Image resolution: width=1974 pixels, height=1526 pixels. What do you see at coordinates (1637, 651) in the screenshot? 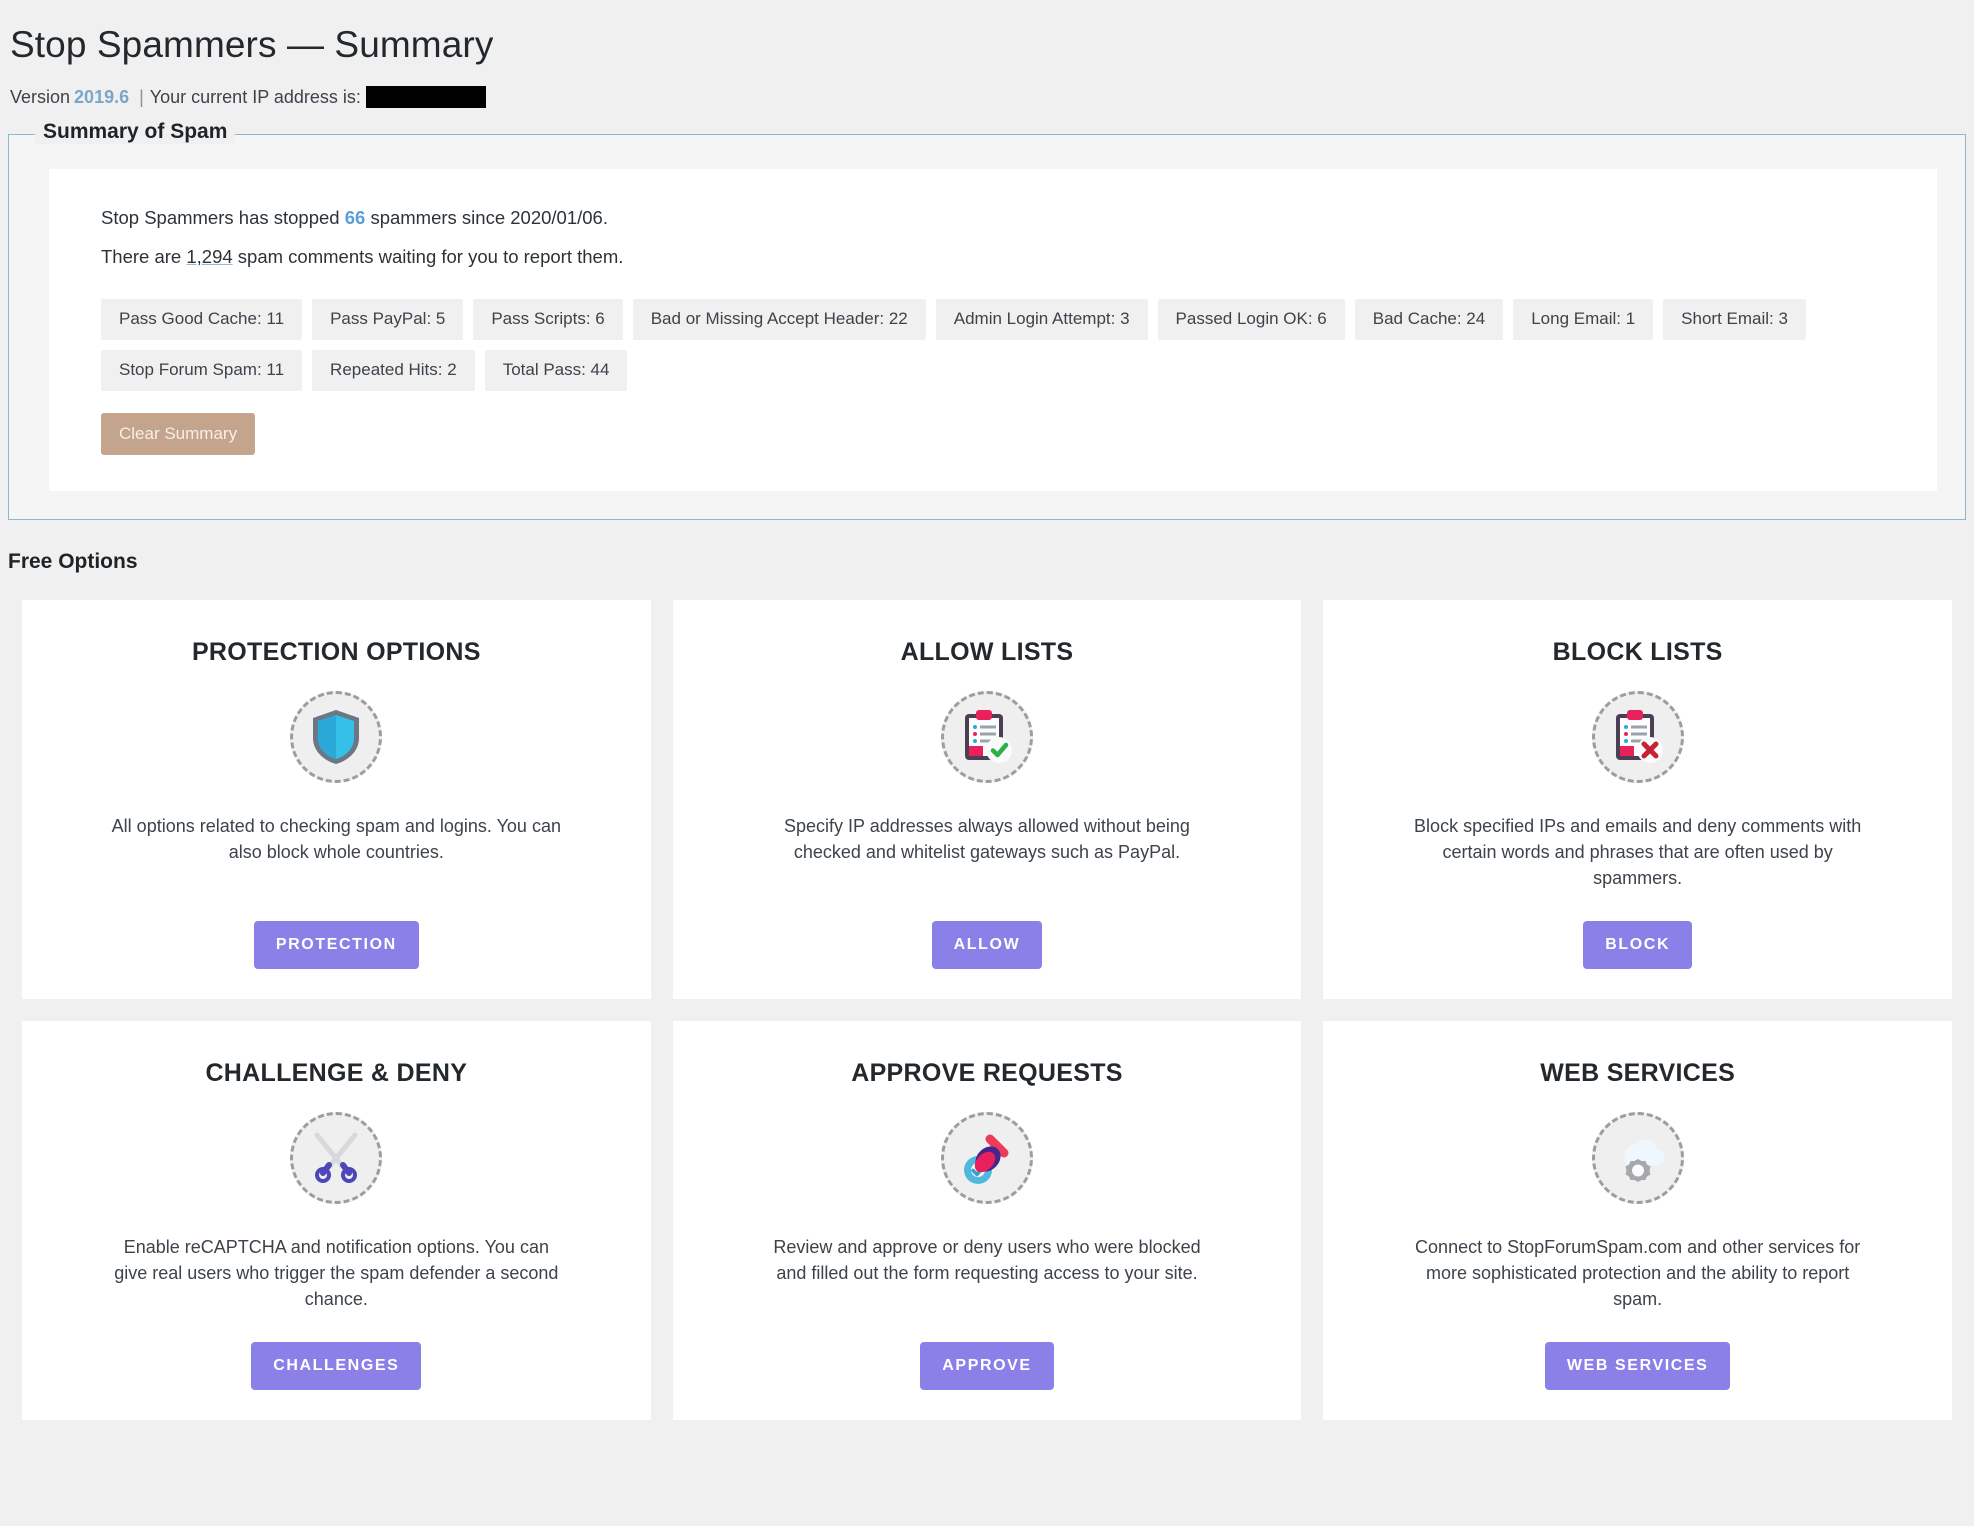
I see `card-title: BLOCK LISTS` at bounding box center [1637, 651].